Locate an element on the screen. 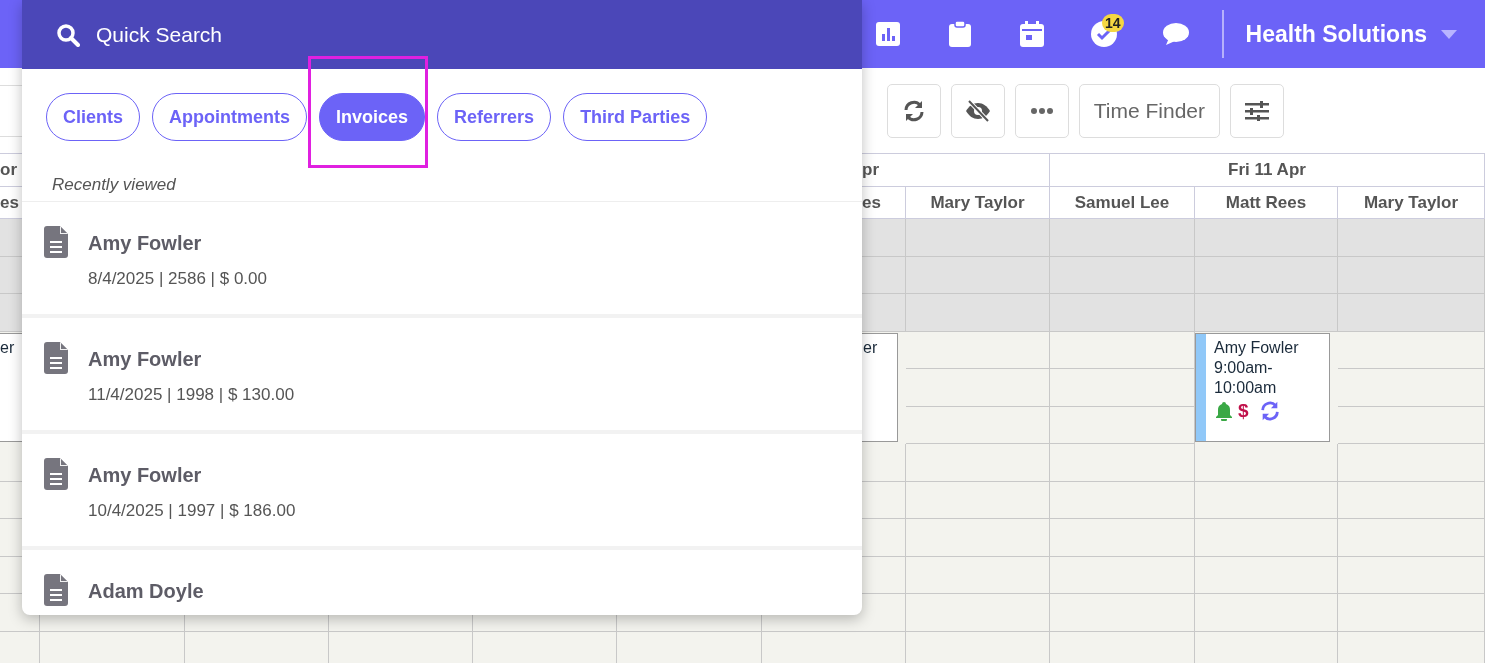 The width and height of the screenshot is (1485, 663). result-item: Amy Fowler 10/4/2025 | 1997 | $ 186.00 is located at coordinates (442, 492).